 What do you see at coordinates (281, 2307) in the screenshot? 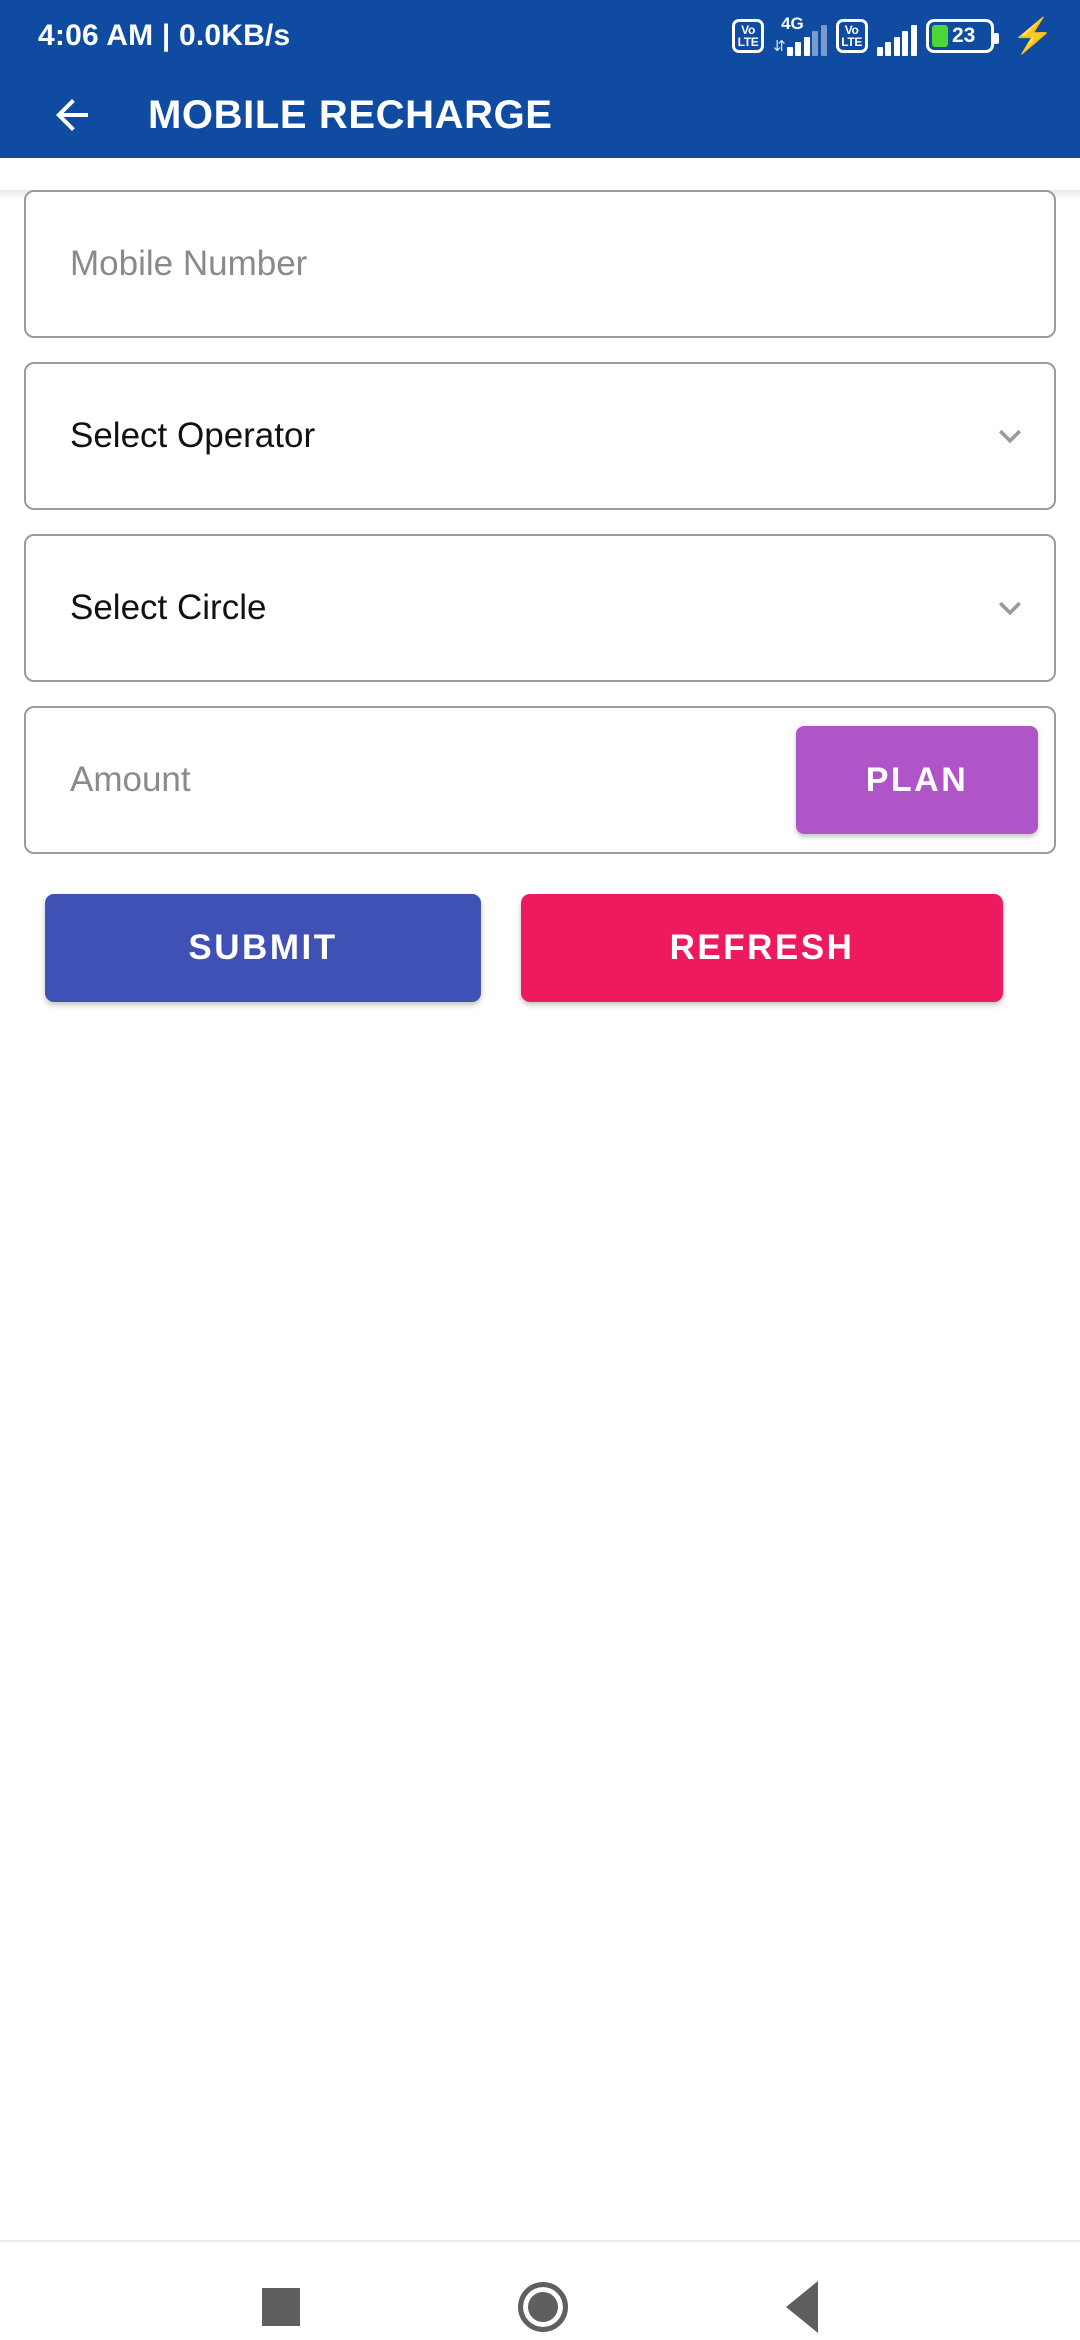
I see `recents-button-icon` at bounding box center [281, 2307].